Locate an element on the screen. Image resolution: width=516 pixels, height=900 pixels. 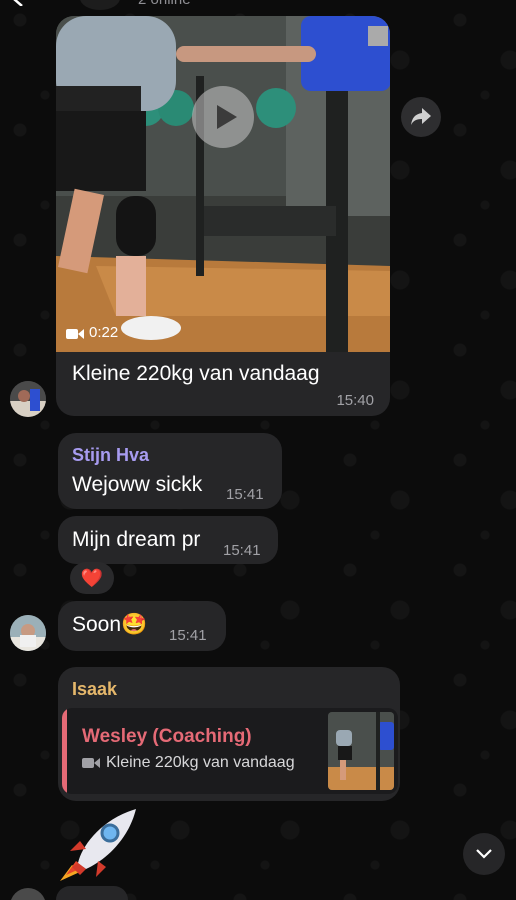
message-time: 15:40 is located at coordinates (355, 400).